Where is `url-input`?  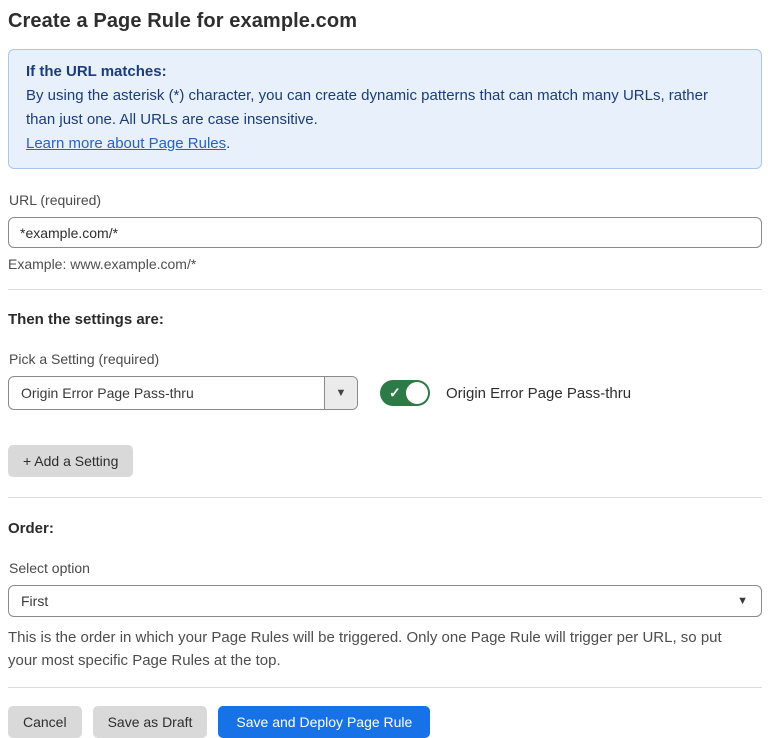
url-input is located at coordinates (385, 232).